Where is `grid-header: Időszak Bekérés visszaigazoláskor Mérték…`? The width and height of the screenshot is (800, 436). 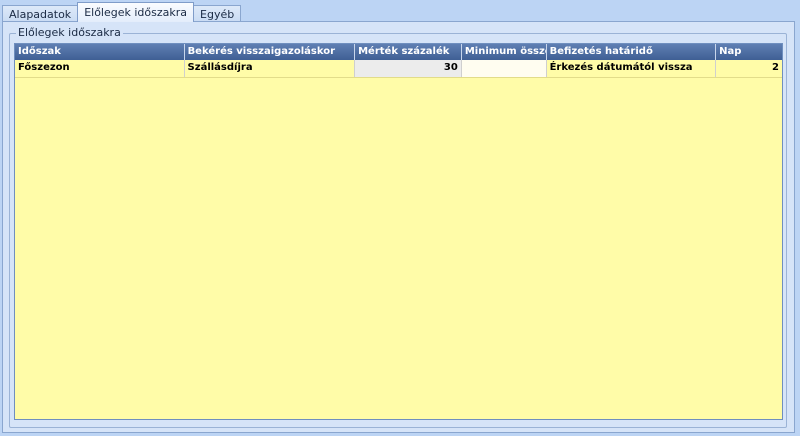 grid-header: Időszak Bekérés visszaigazoláskor Mérték… is located at coordinates (398, 52).